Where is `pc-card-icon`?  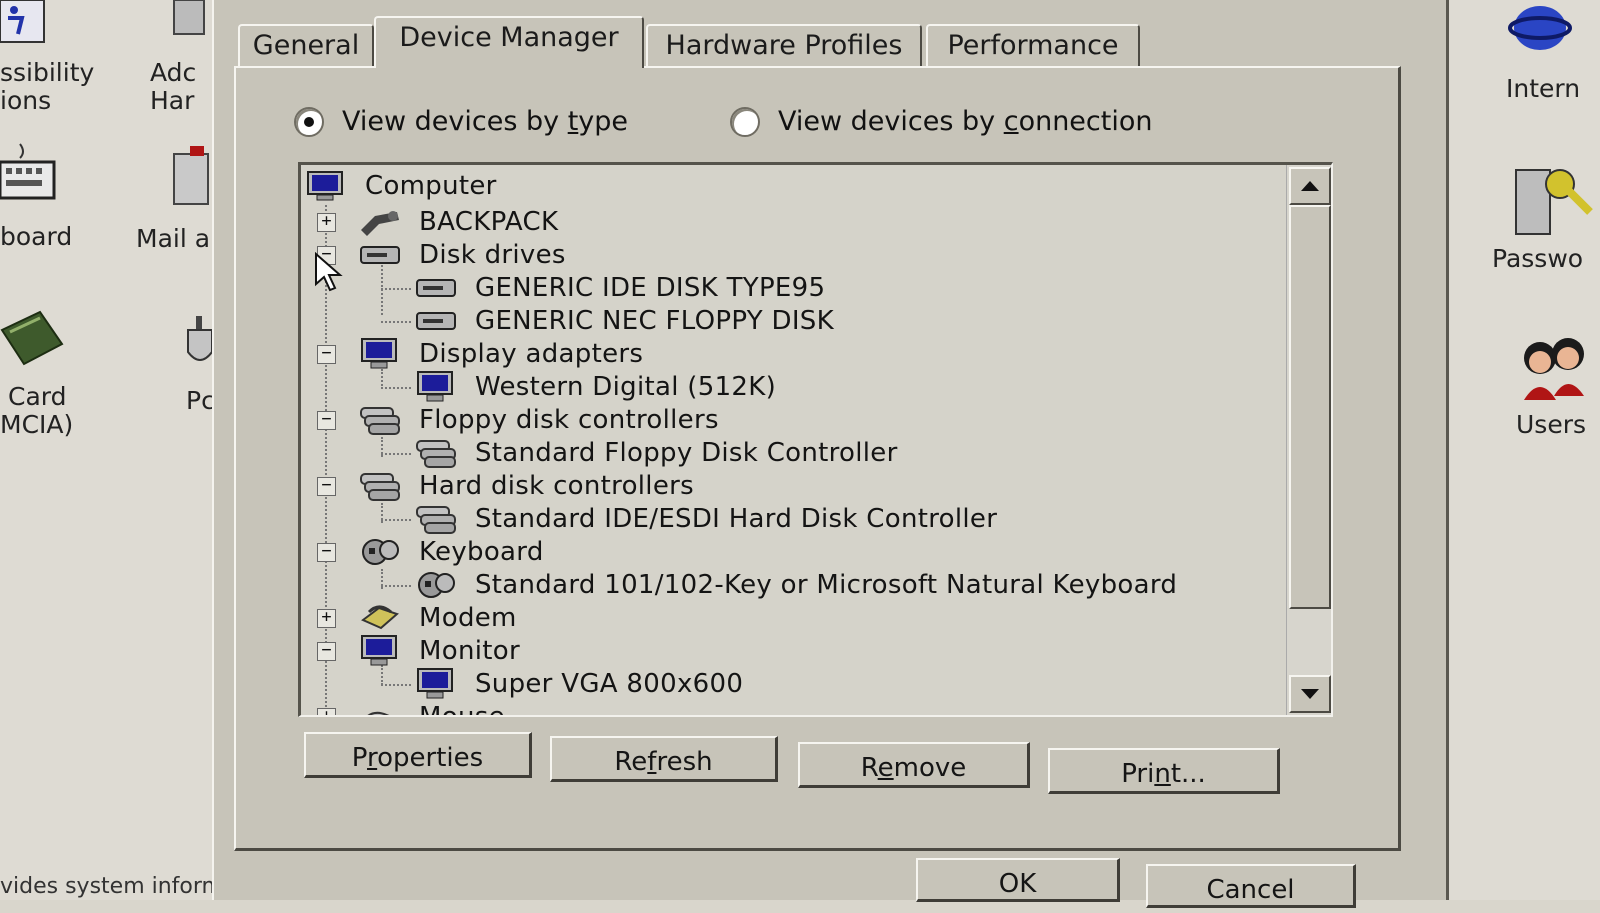 pc-card-icon is located at coordinates (32, 338).